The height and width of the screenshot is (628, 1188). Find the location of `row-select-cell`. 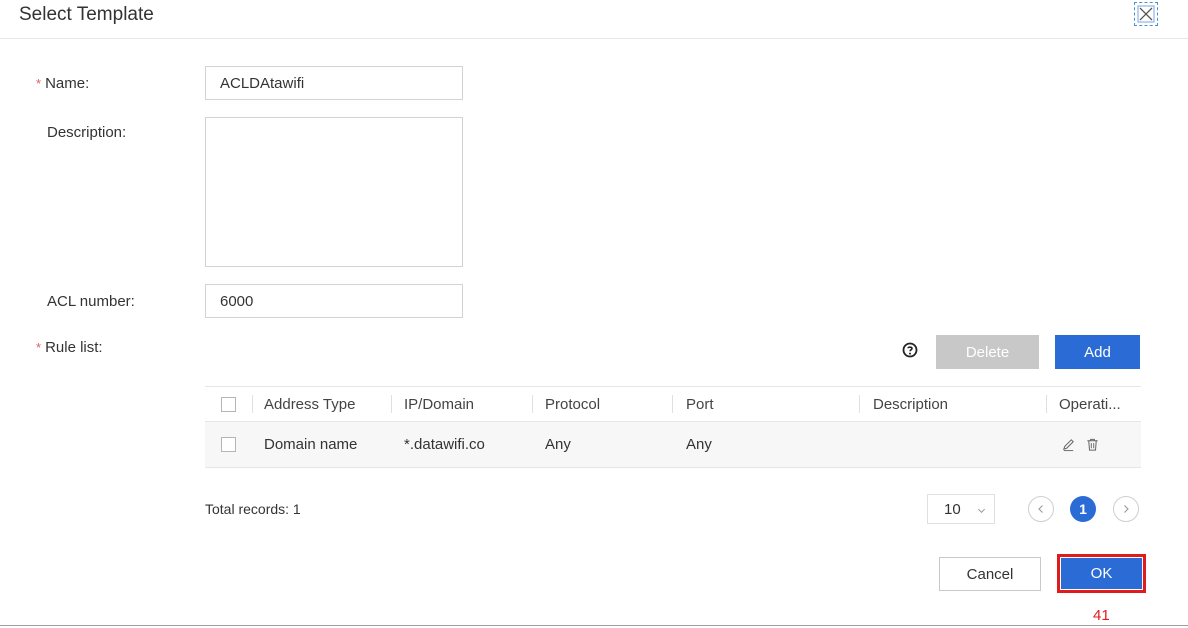

row-select-cell is located at coordinates (228, 444).